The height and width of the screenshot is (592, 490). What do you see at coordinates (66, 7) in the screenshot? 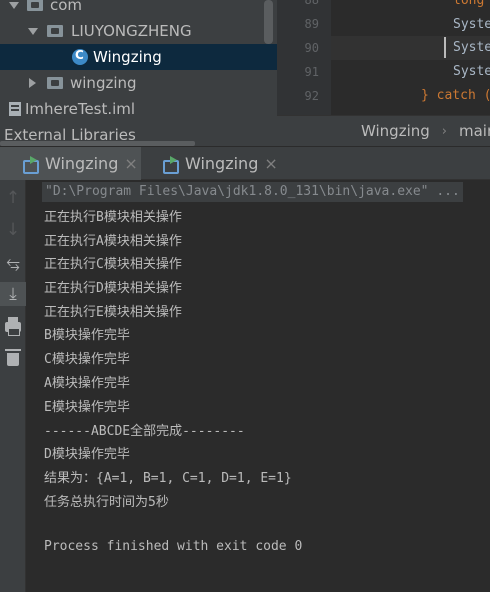
I see `tree-item-label: com` at bounding box center [66, 7].